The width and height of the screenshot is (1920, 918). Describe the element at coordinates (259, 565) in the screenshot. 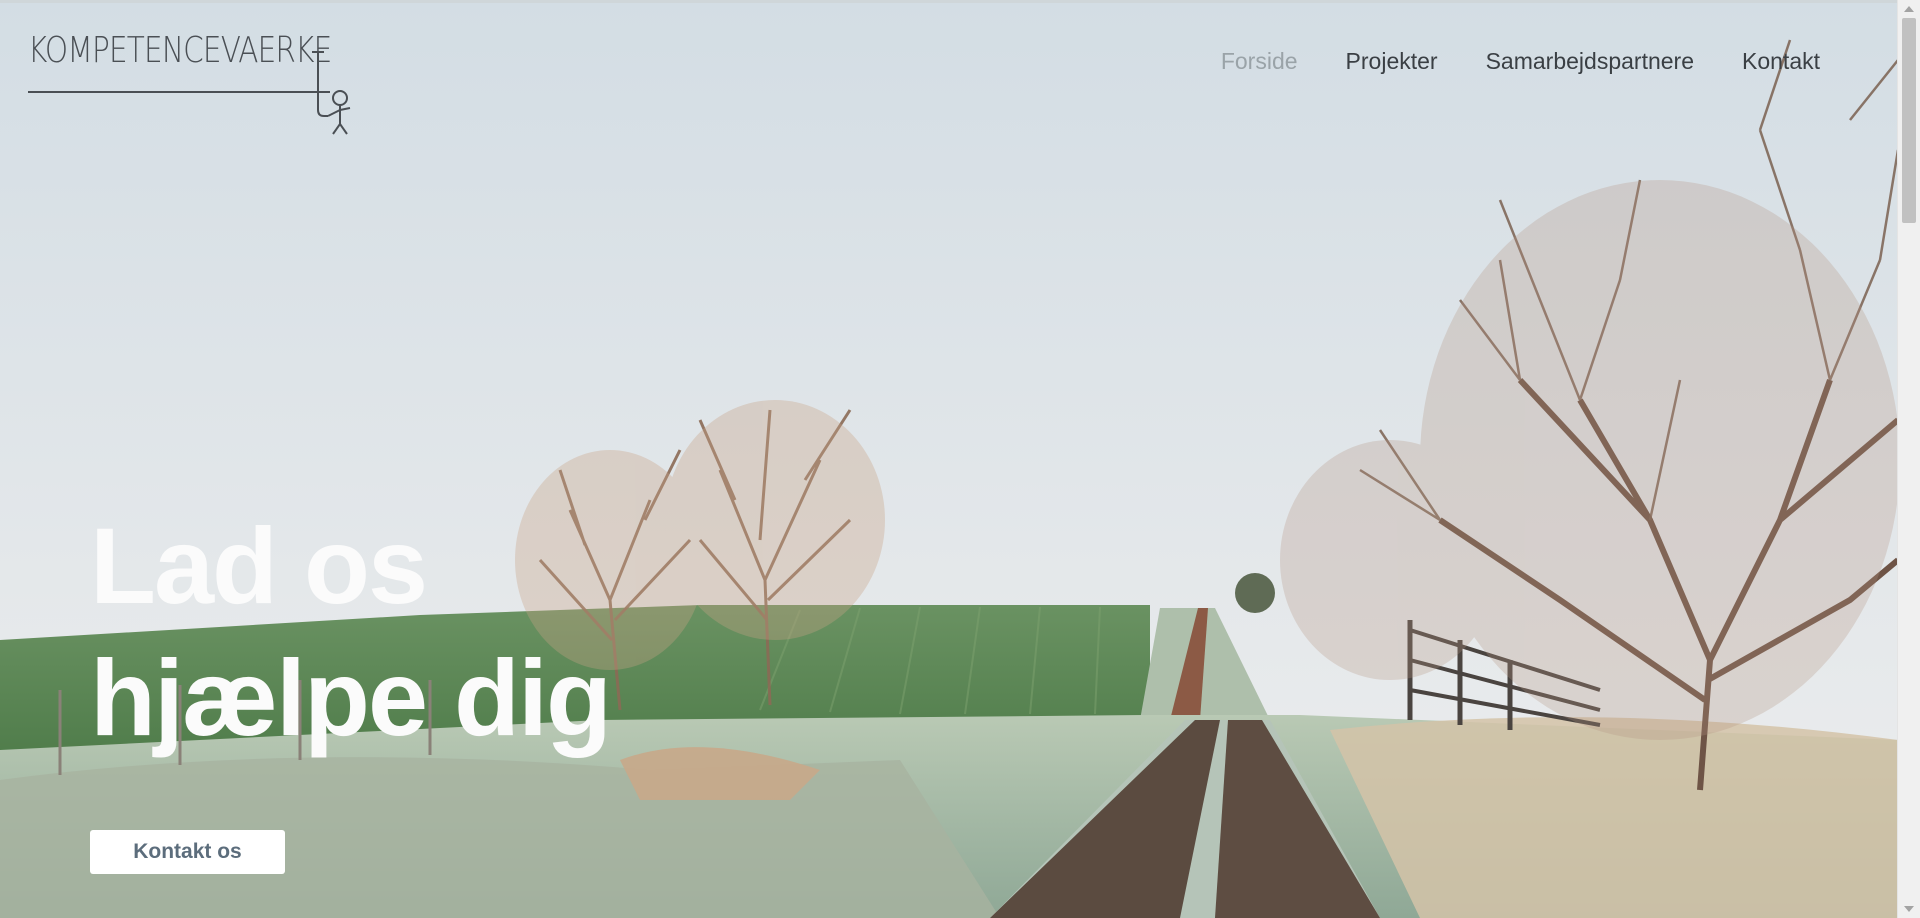

I see `hero-headline-line1: Lad os` at that location.